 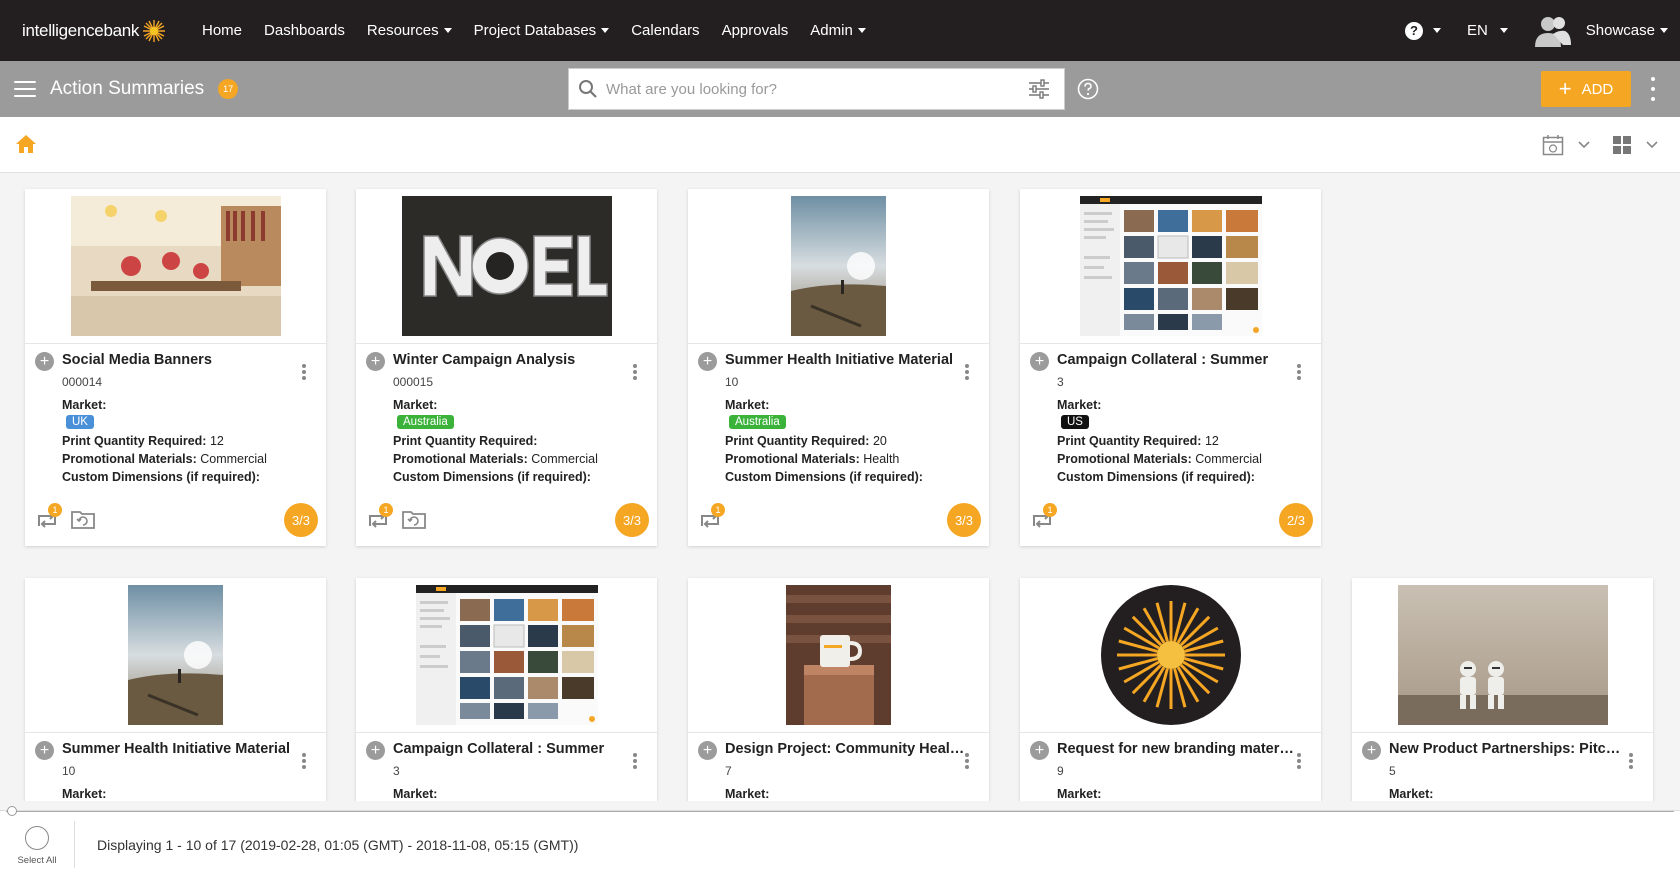 I want to click on nav-item-resources: Resources, so click(x=409, y=30).